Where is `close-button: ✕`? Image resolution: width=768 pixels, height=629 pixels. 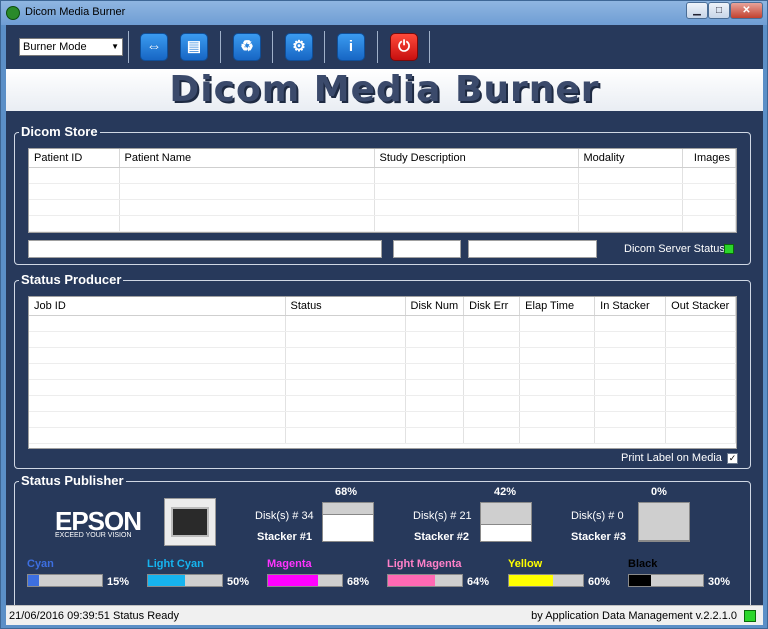 close-button: ✕ is located at coordinates (746, 10).